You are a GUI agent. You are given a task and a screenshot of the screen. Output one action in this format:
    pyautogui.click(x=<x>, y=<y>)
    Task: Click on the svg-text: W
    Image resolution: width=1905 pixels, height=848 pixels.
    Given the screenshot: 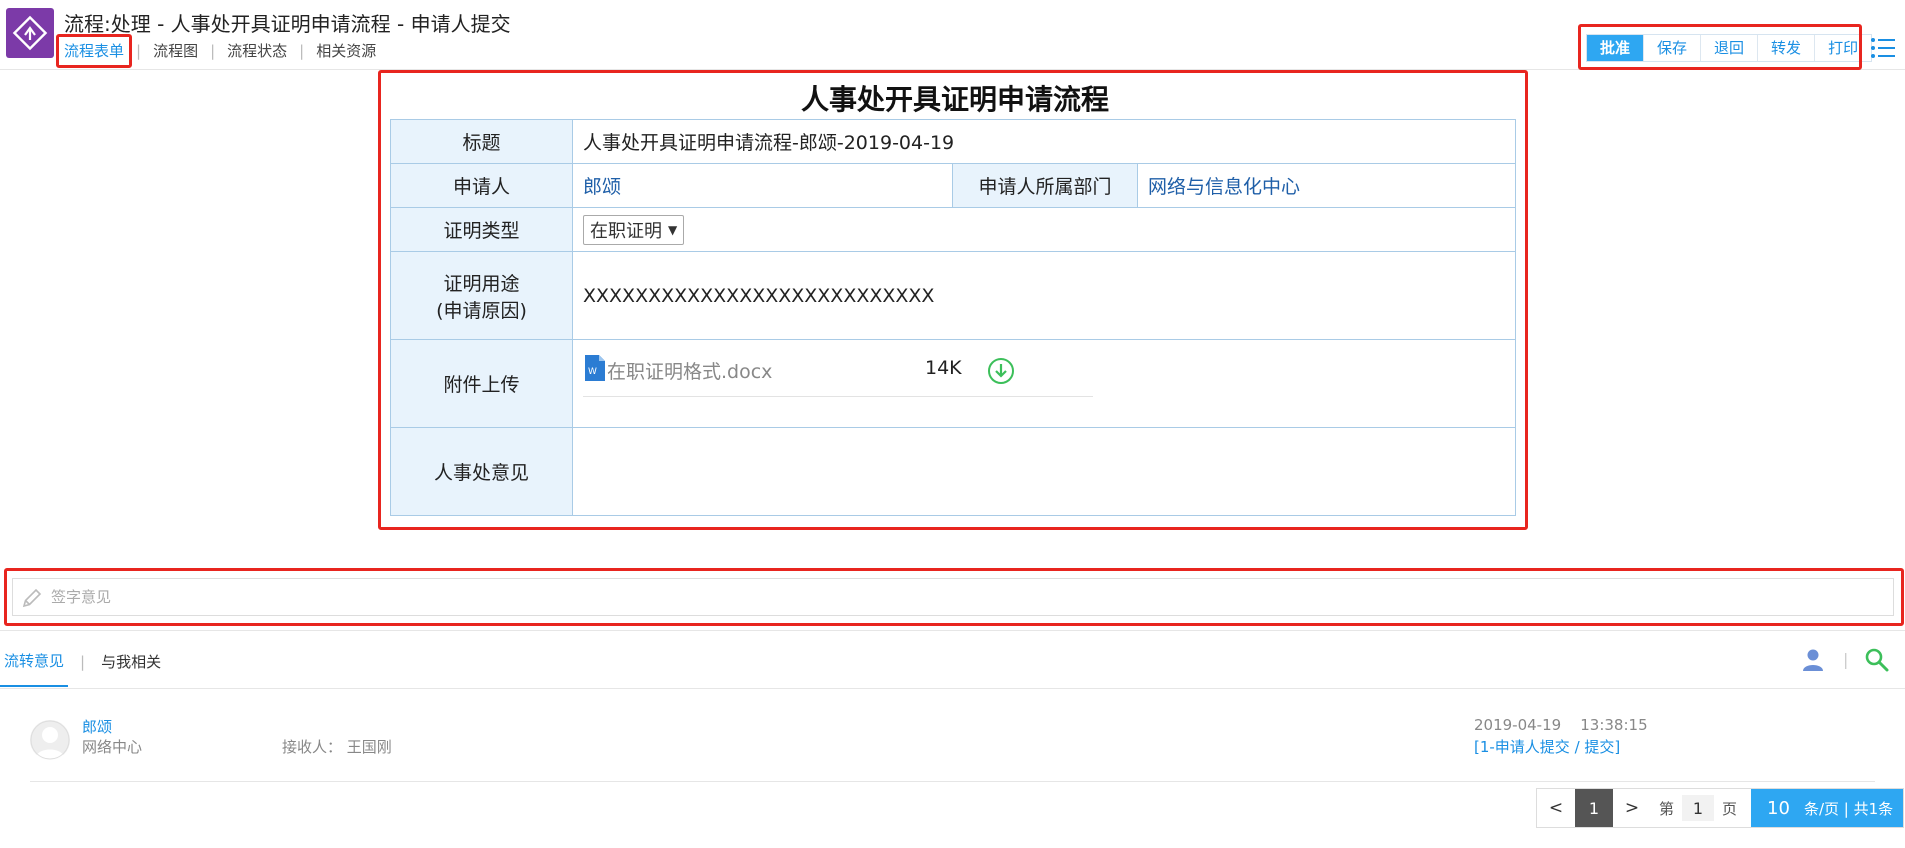 What is the action you would take?
    pyautogui.click(x=592, y=372)
    